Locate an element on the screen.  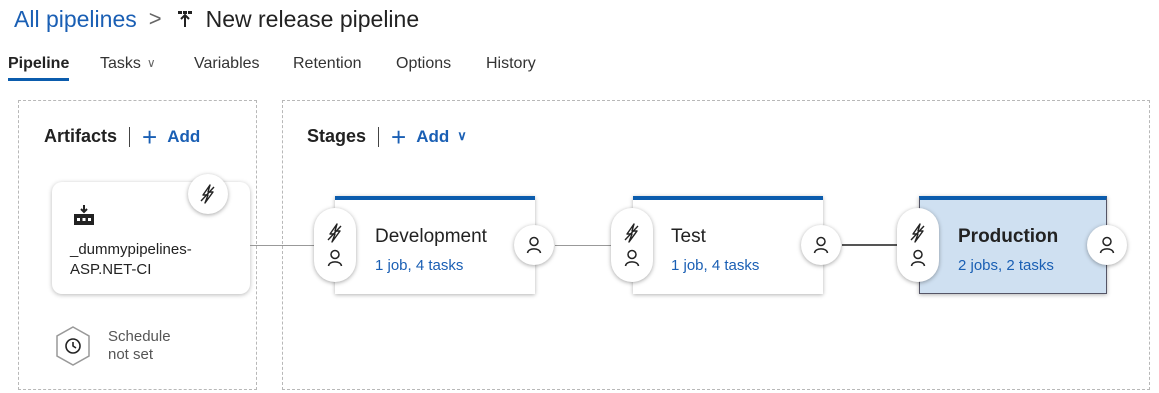
stage-card-production: Production 2 jobs, 2 tasks is located at coordinates (1013, 245).